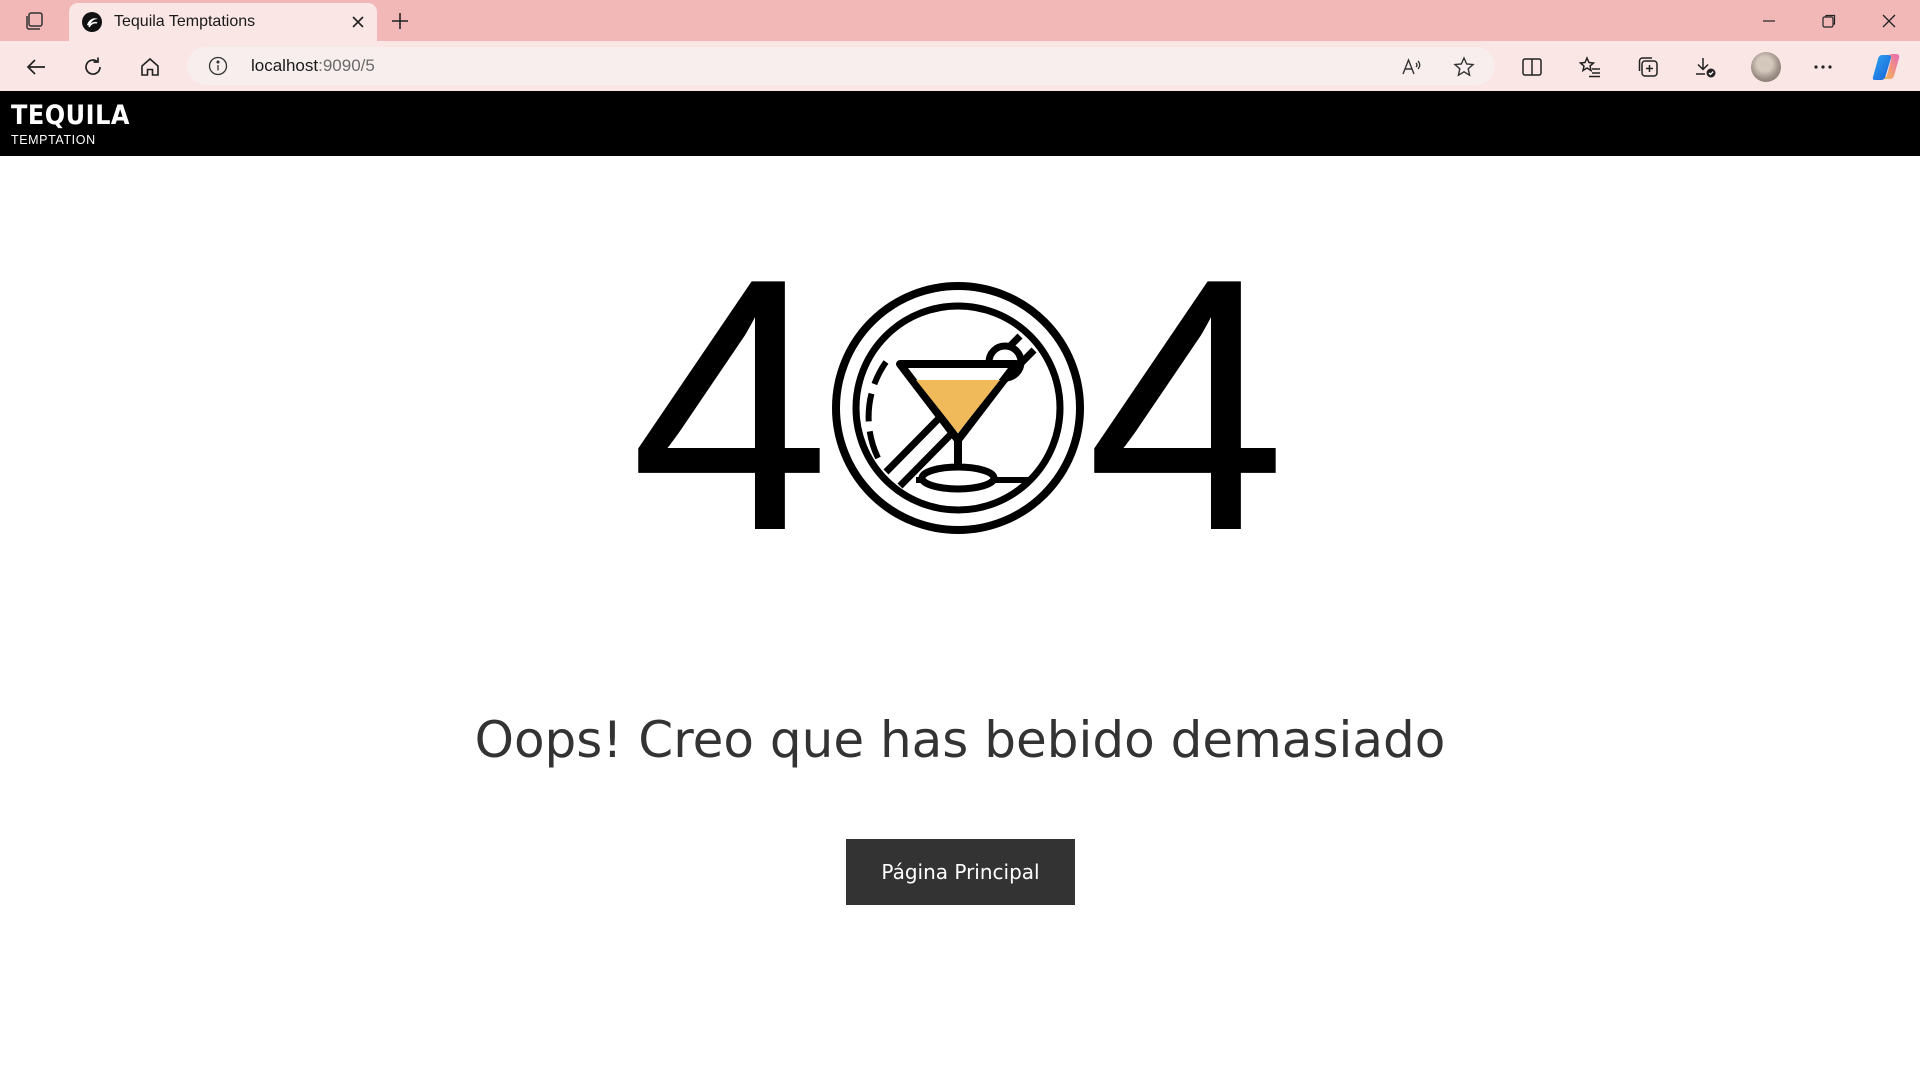 Image resolution: width=1920 pixels, height=1078 pixels. What do you see at coordinates (1186, 405) in the screenshot?
I see `error-digit-right: 4` at bounding box center [1186, 405].